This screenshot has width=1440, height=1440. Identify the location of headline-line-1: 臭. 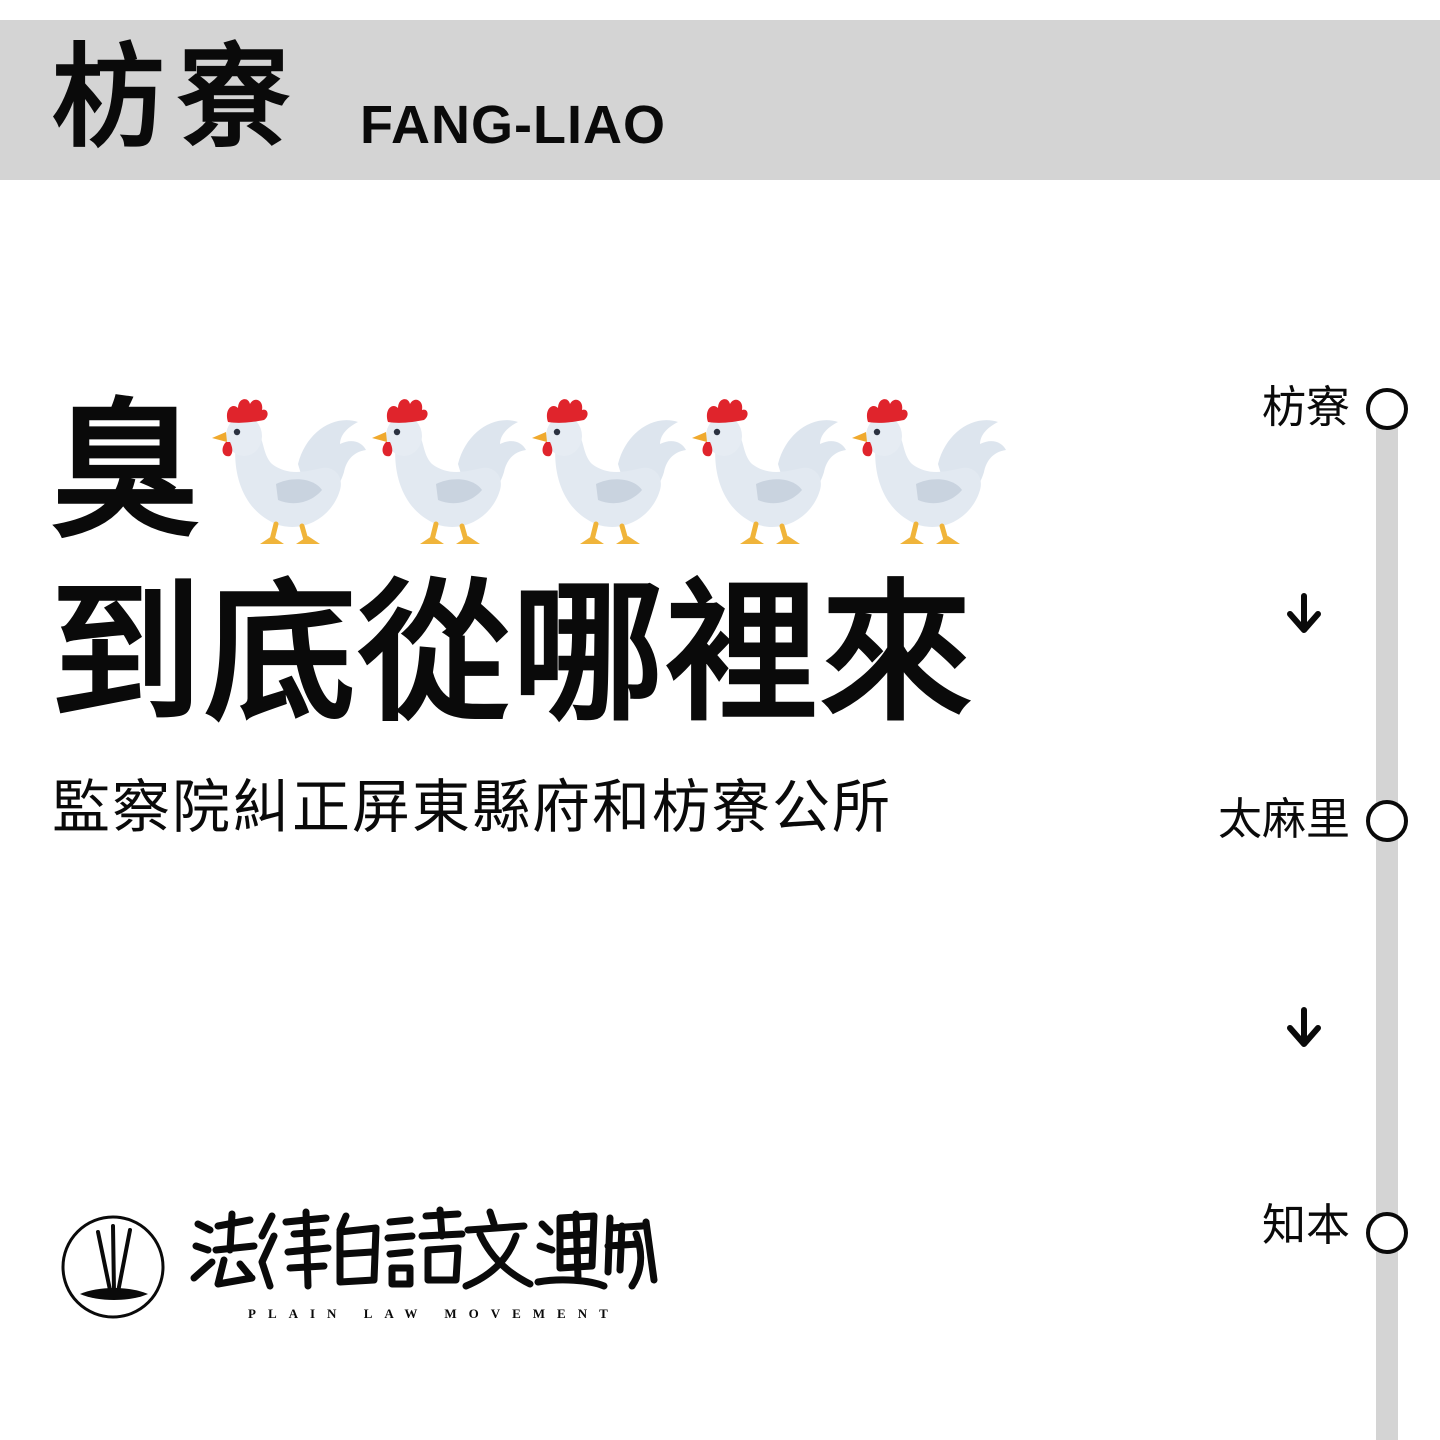
(528, 472).